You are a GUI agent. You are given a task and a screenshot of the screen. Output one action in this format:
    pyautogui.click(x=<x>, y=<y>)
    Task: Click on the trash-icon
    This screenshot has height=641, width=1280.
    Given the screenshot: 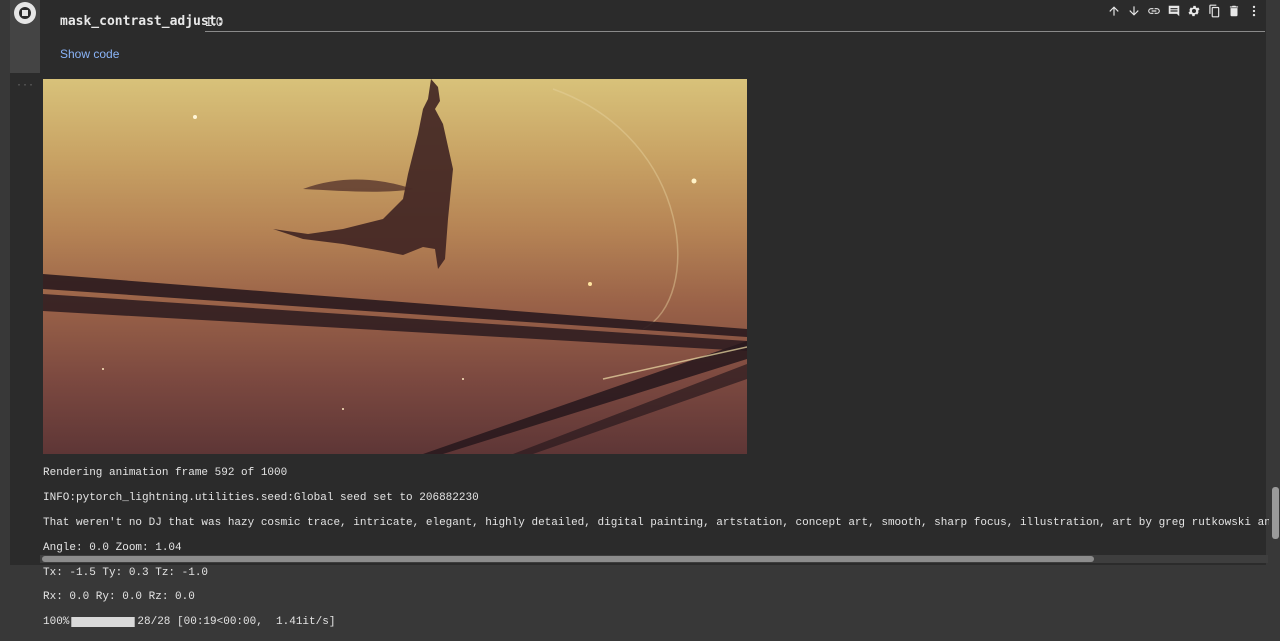 What is the action you would take?
    pyautogui.click(x=1234, y=11)
    